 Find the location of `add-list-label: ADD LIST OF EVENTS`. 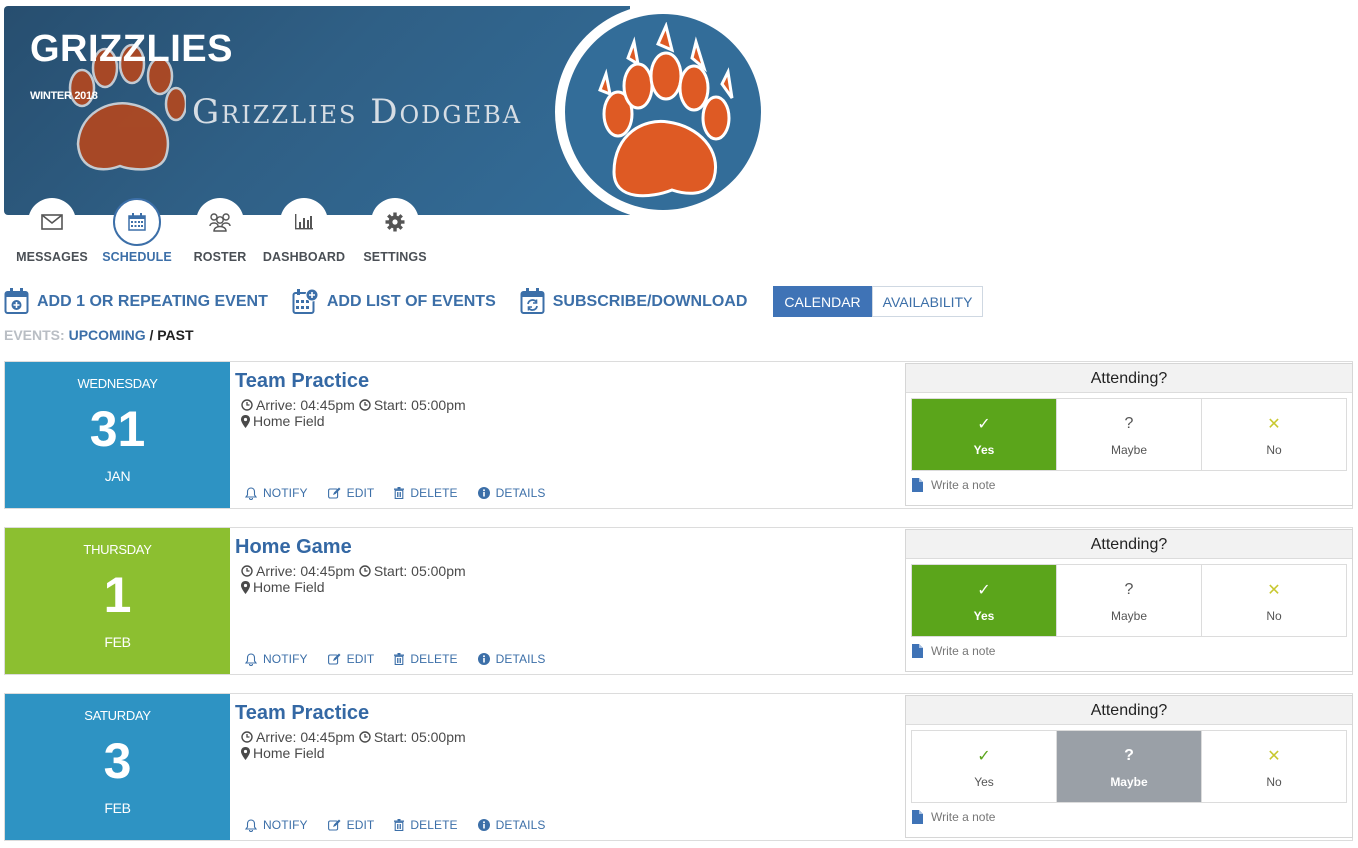

add-list-label: ADD LIST OF EVENTS is located at coordinates (411, 301).